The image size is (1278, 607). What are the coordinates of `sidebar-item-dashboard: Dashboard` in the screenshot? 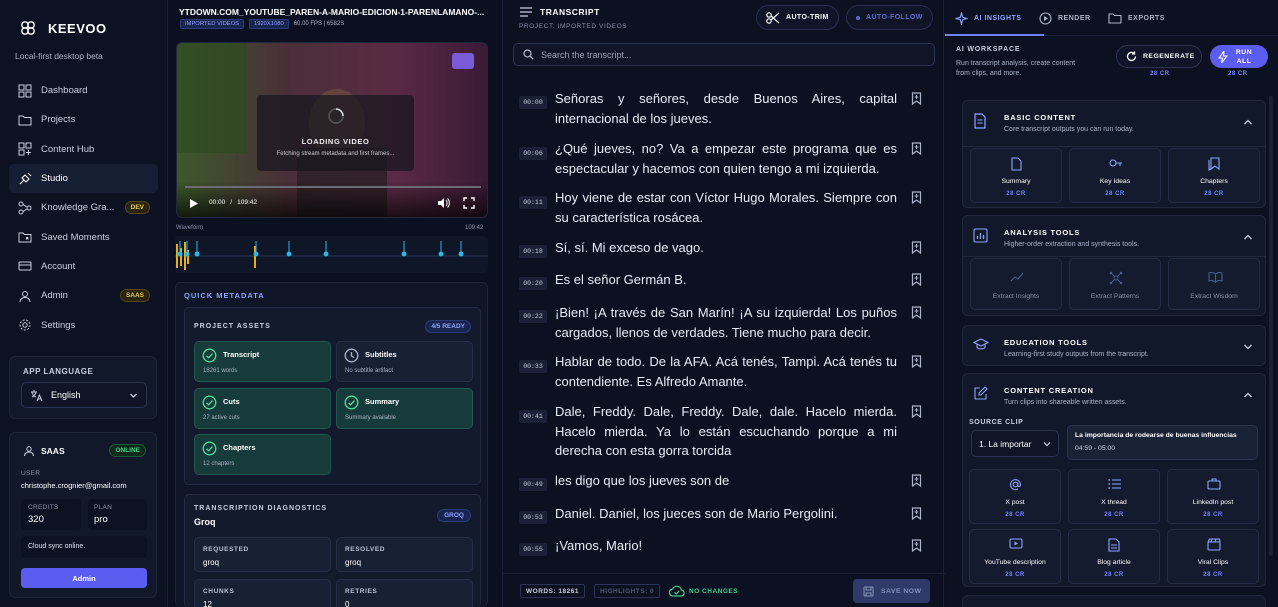 It's located at (83, 90).